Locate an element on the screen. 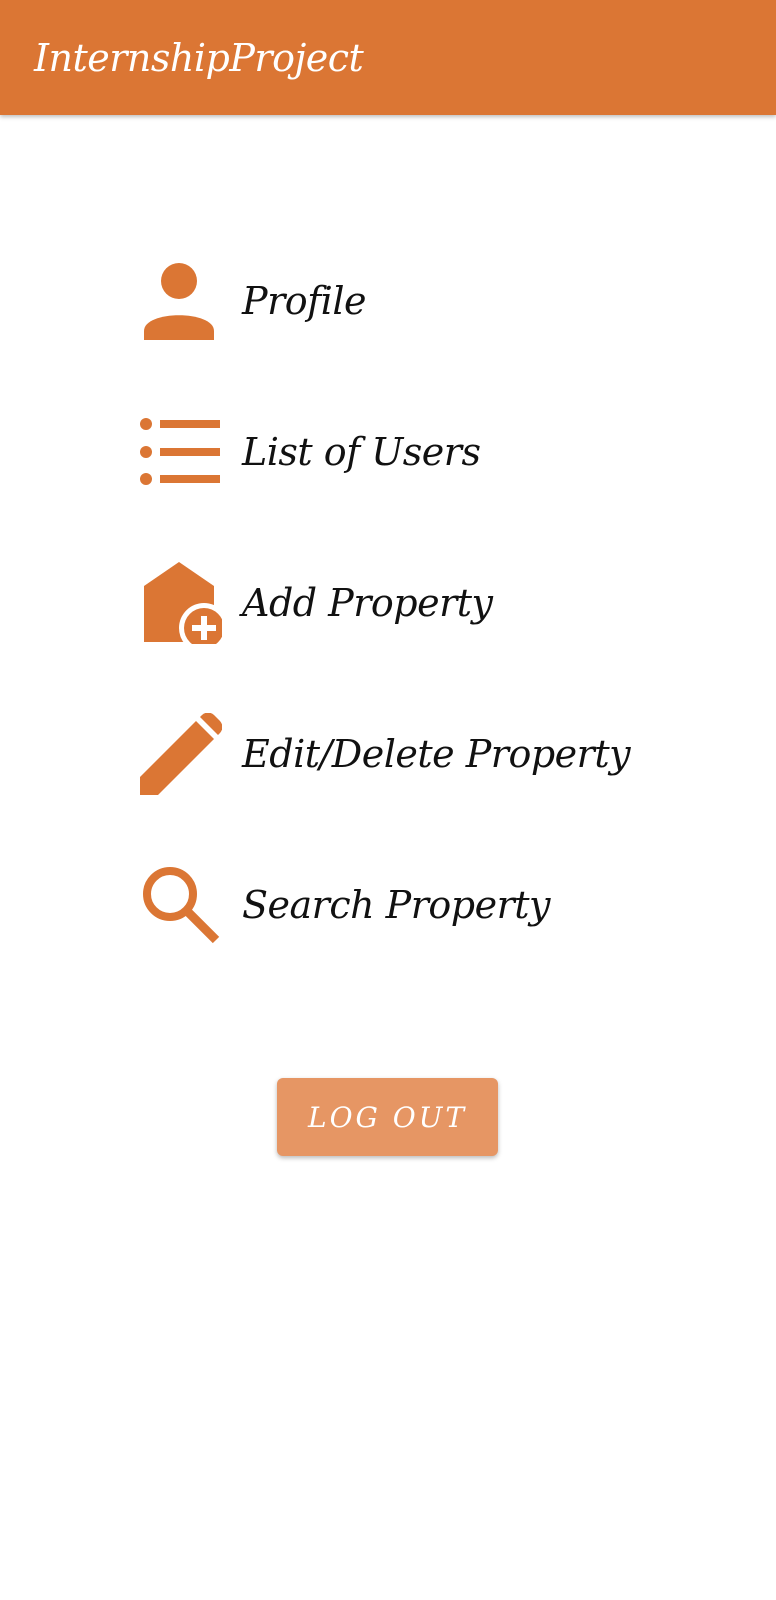 The height and width of the screenshot is (1600, 776). menu-item-add-property: Add Property is located at coordinates (440, 603).